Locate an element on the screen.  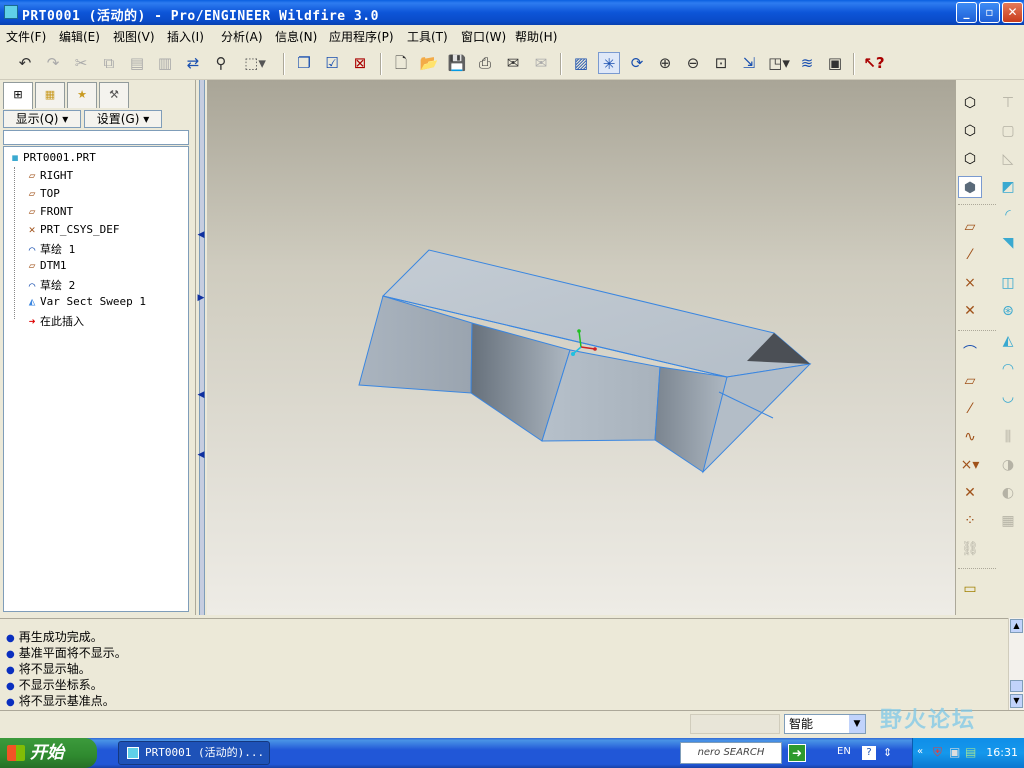
no-hidden-icon: ⬡ is located at coordinates (970, 159).